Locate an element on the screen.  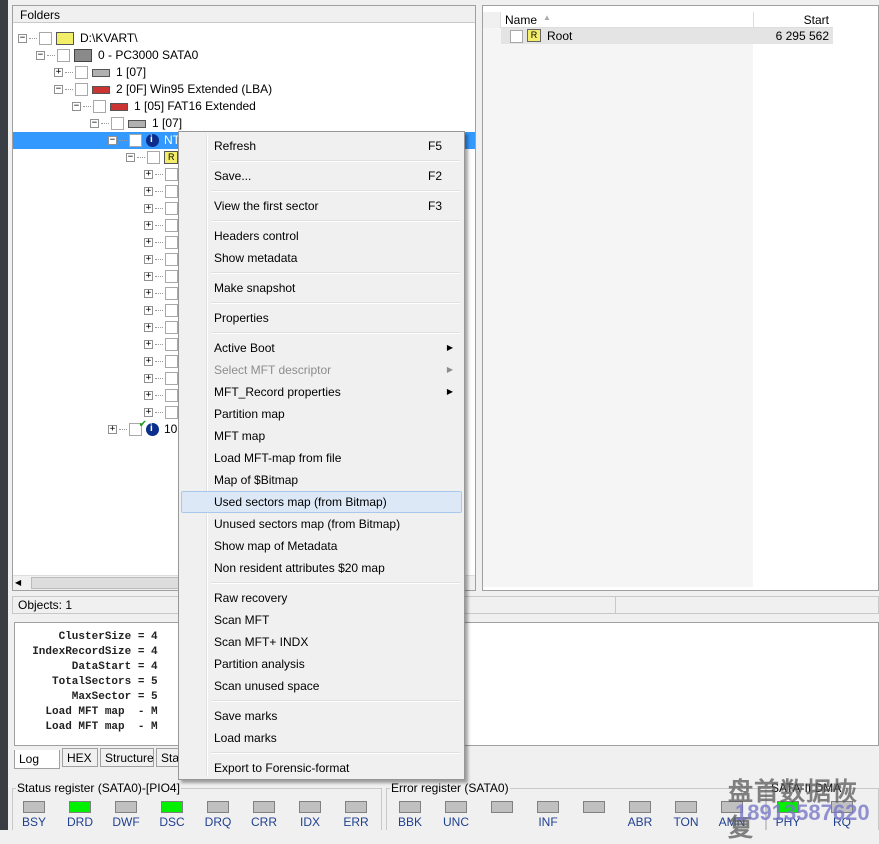
scrollbar-thumb is located at coordinates (111, 583).